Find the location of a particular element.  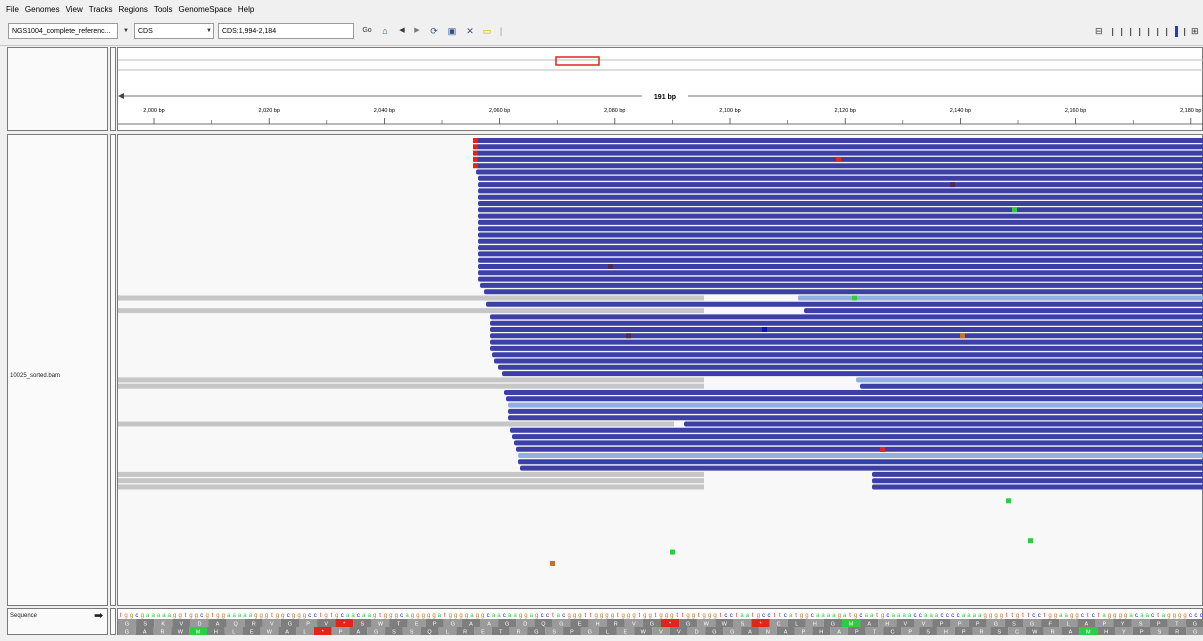

zoom-in-icon: ⊞ is located at coordinates (1195, 31).